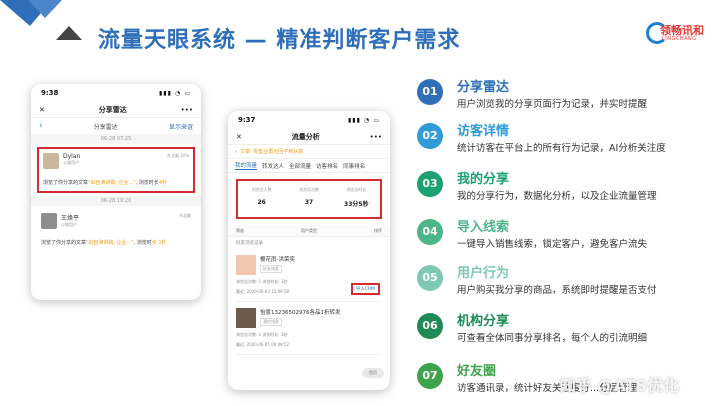  I want to click on feature-title: 用户行为, so click(483, 273).